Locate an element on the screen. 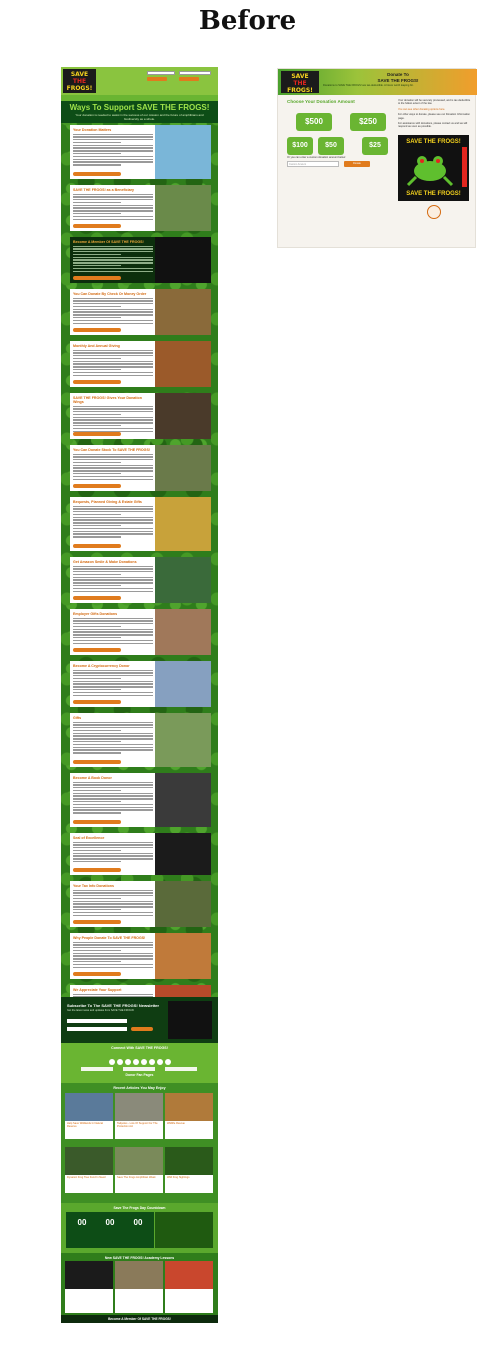  logo-line-3: FROGS! is located at coordinates (79, 88).